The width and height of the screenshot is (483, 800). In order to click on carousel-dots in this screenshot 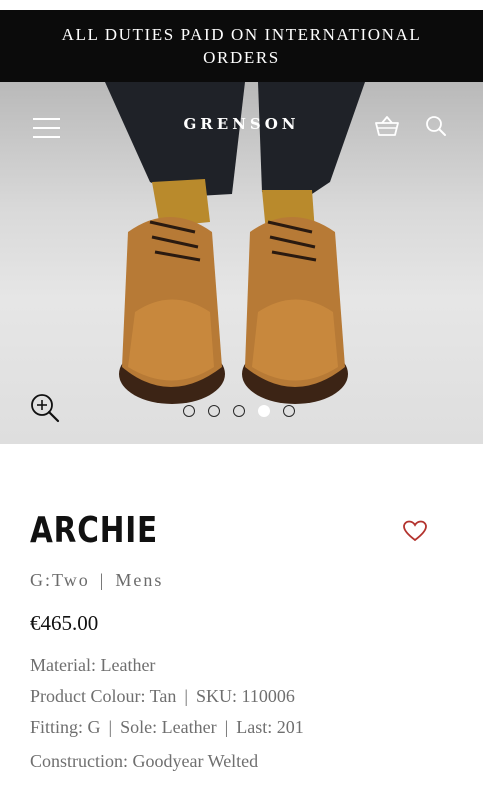, I will do `click(239, 411)`.